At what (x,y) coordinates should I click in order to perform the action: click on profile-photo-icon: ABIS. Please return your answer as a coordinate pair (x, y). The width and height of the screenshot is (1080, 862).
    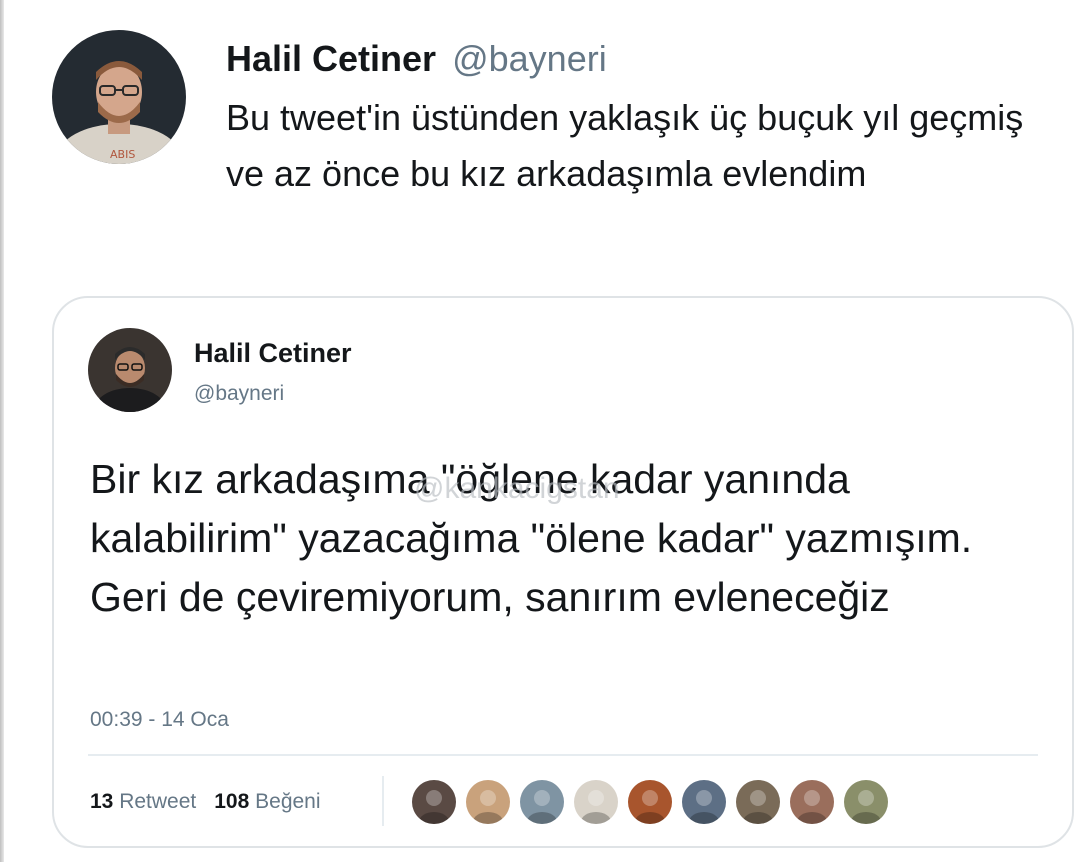
    Looking at the image, I should click on (119, 97).